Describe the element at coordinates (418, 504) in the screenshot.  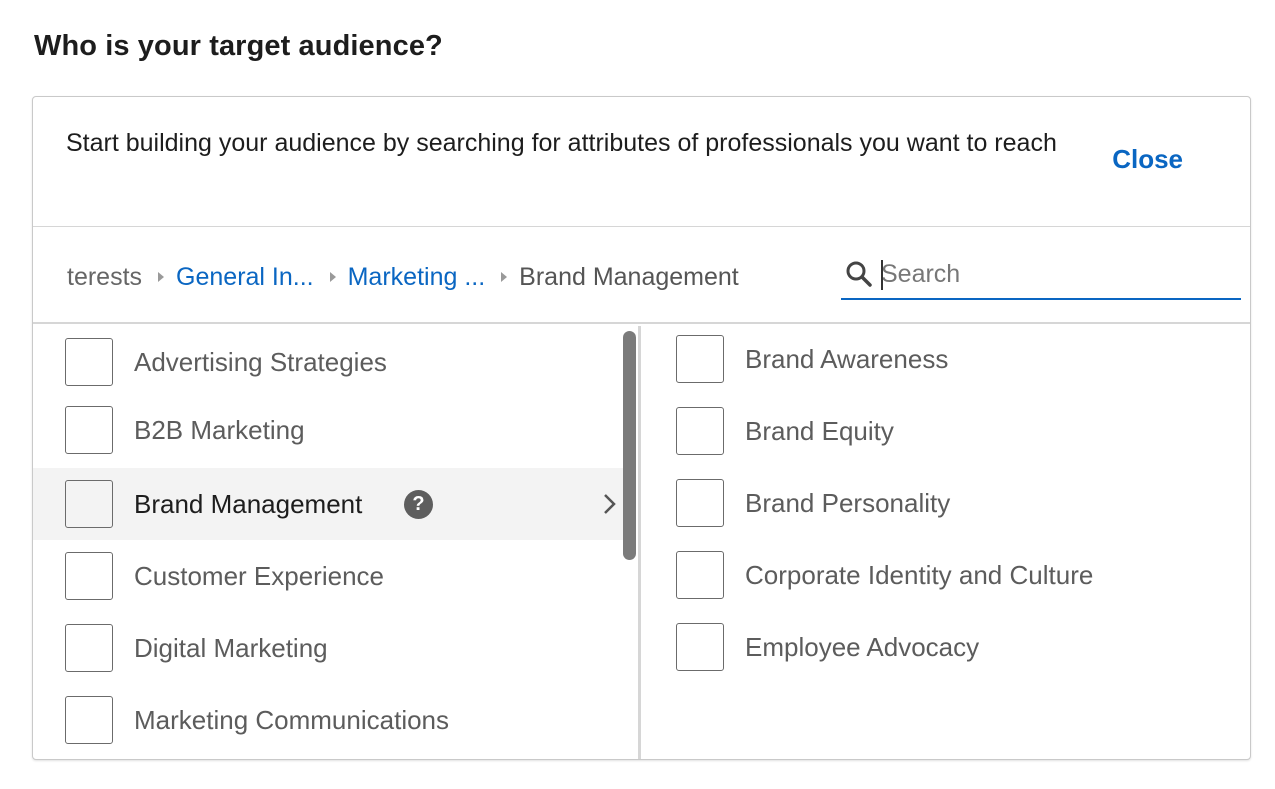
I see `question-circle-icon: ?` at that location.